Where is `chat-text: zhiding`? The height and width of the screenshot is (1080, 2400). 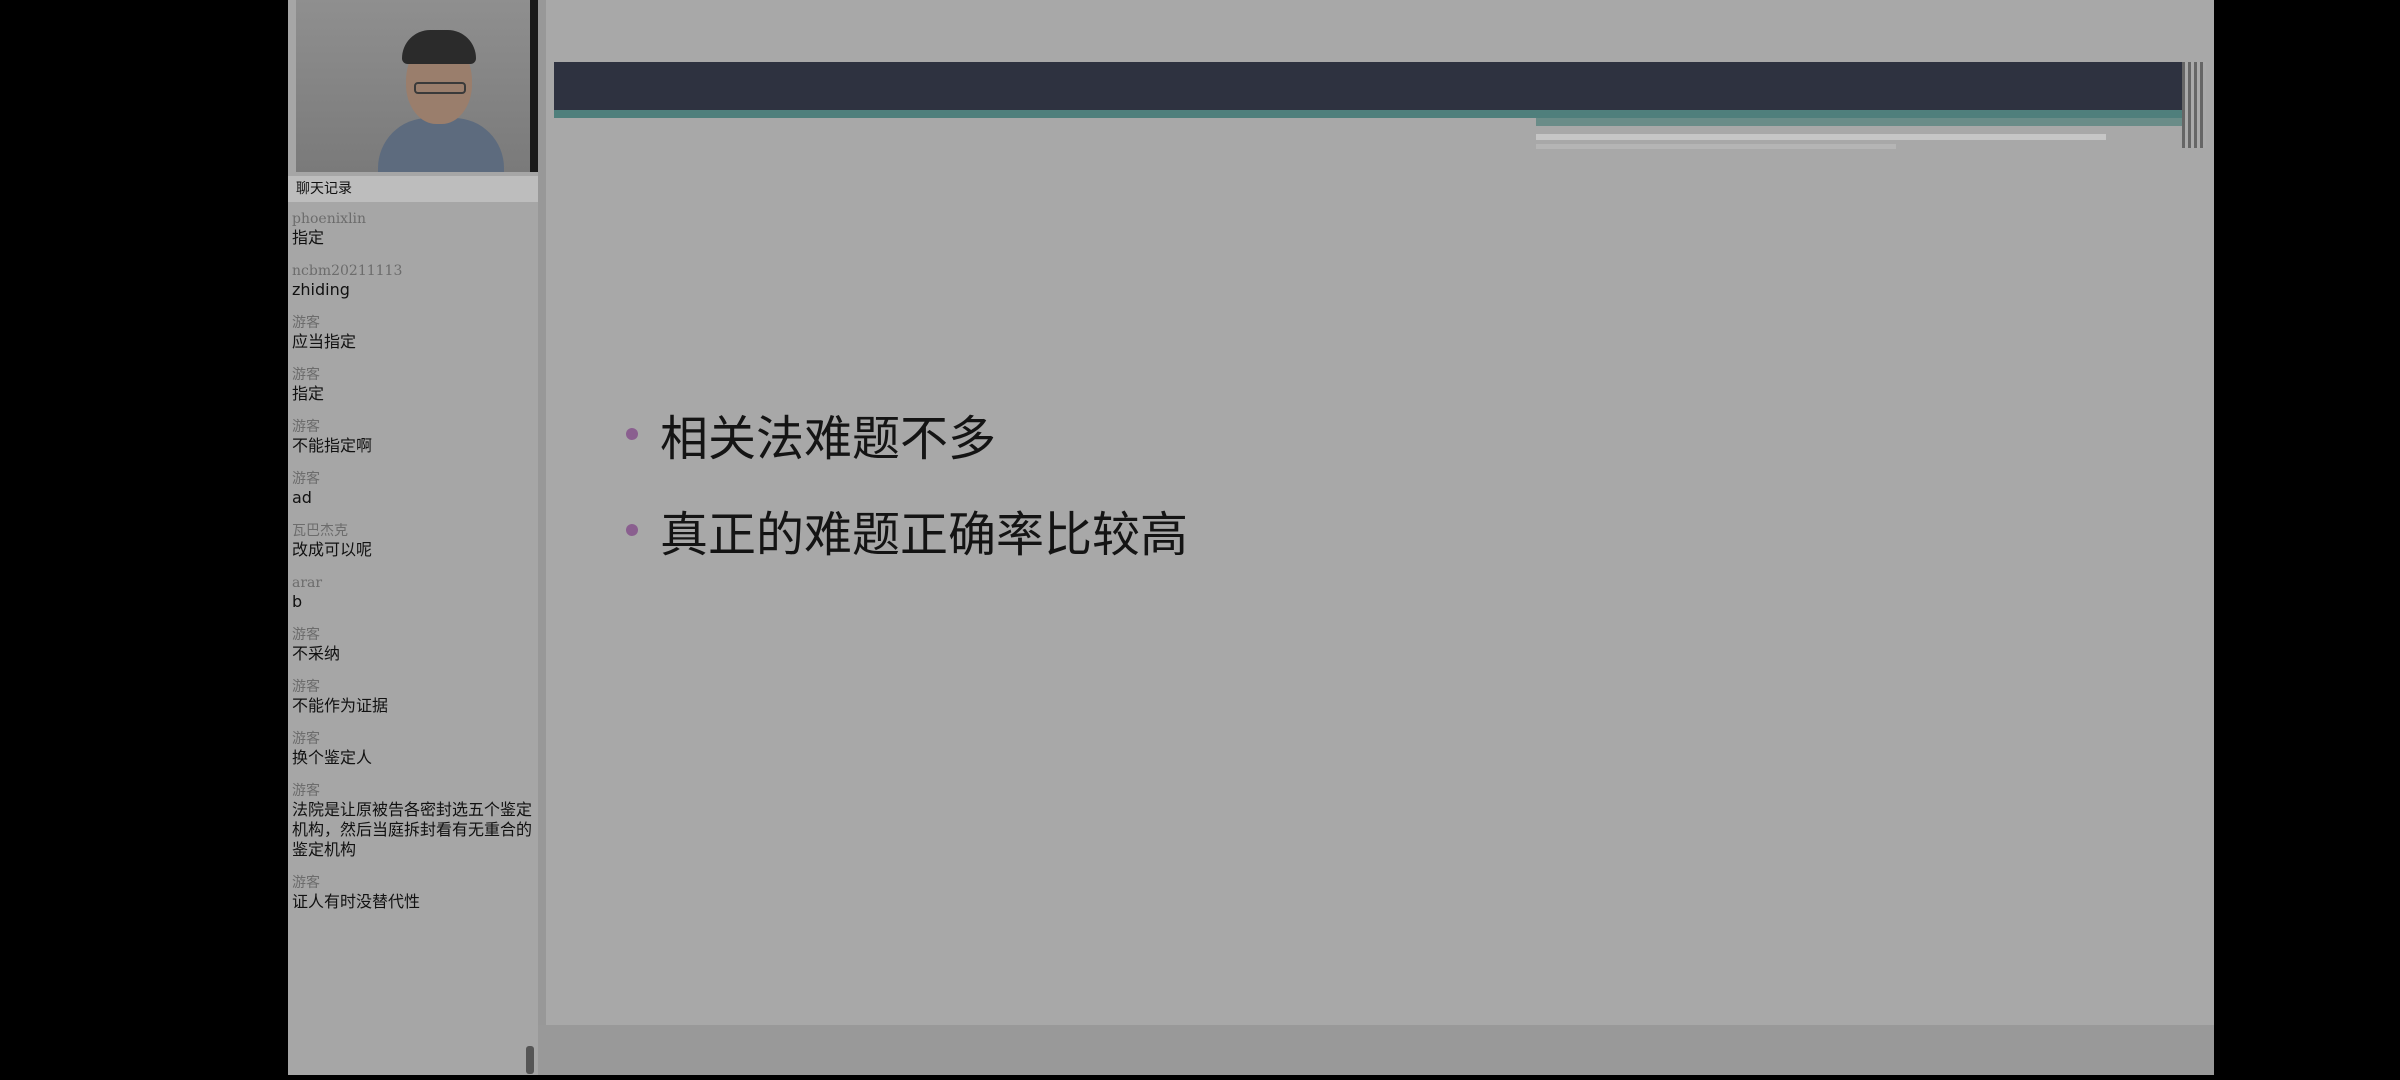 chat-text: zhiding is located at coordinates (321, 289).